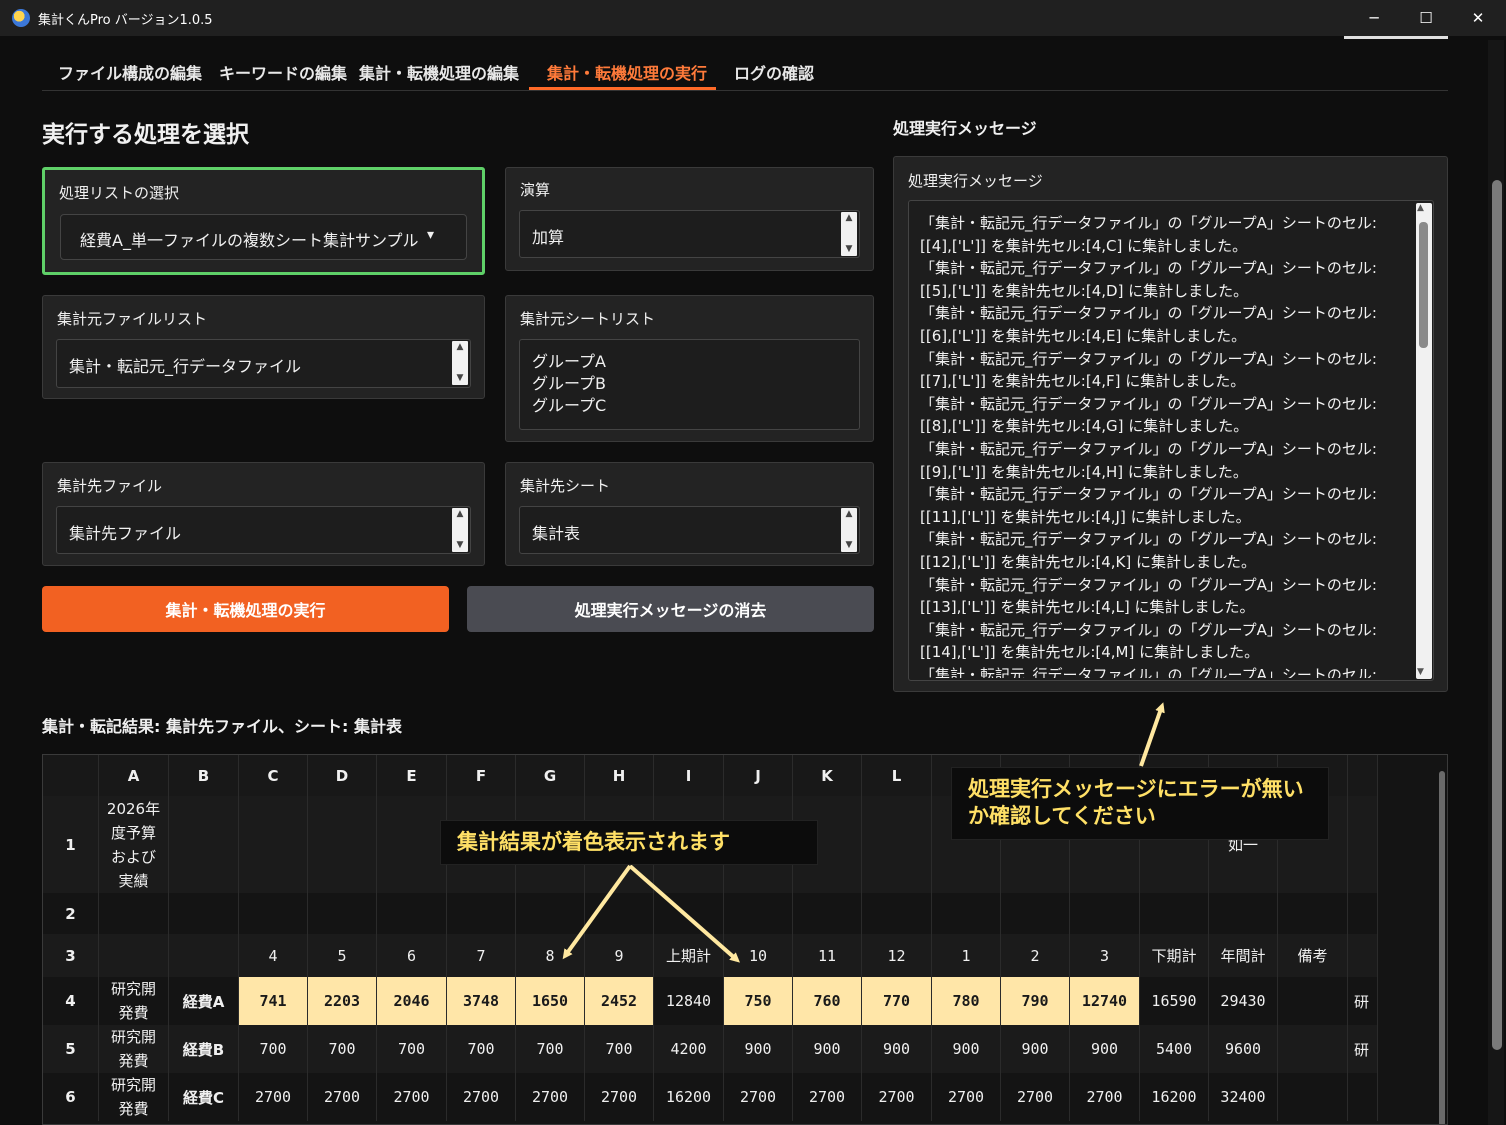  I want to click on row-header: 4, so click(71, 1001).